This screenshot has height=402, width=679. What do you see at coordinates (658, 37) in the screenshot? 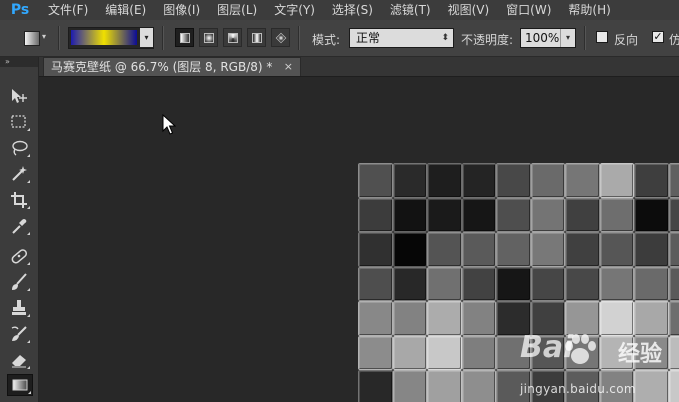
I see `dither-checkbox: ✓` at bounding box center [658, 37].